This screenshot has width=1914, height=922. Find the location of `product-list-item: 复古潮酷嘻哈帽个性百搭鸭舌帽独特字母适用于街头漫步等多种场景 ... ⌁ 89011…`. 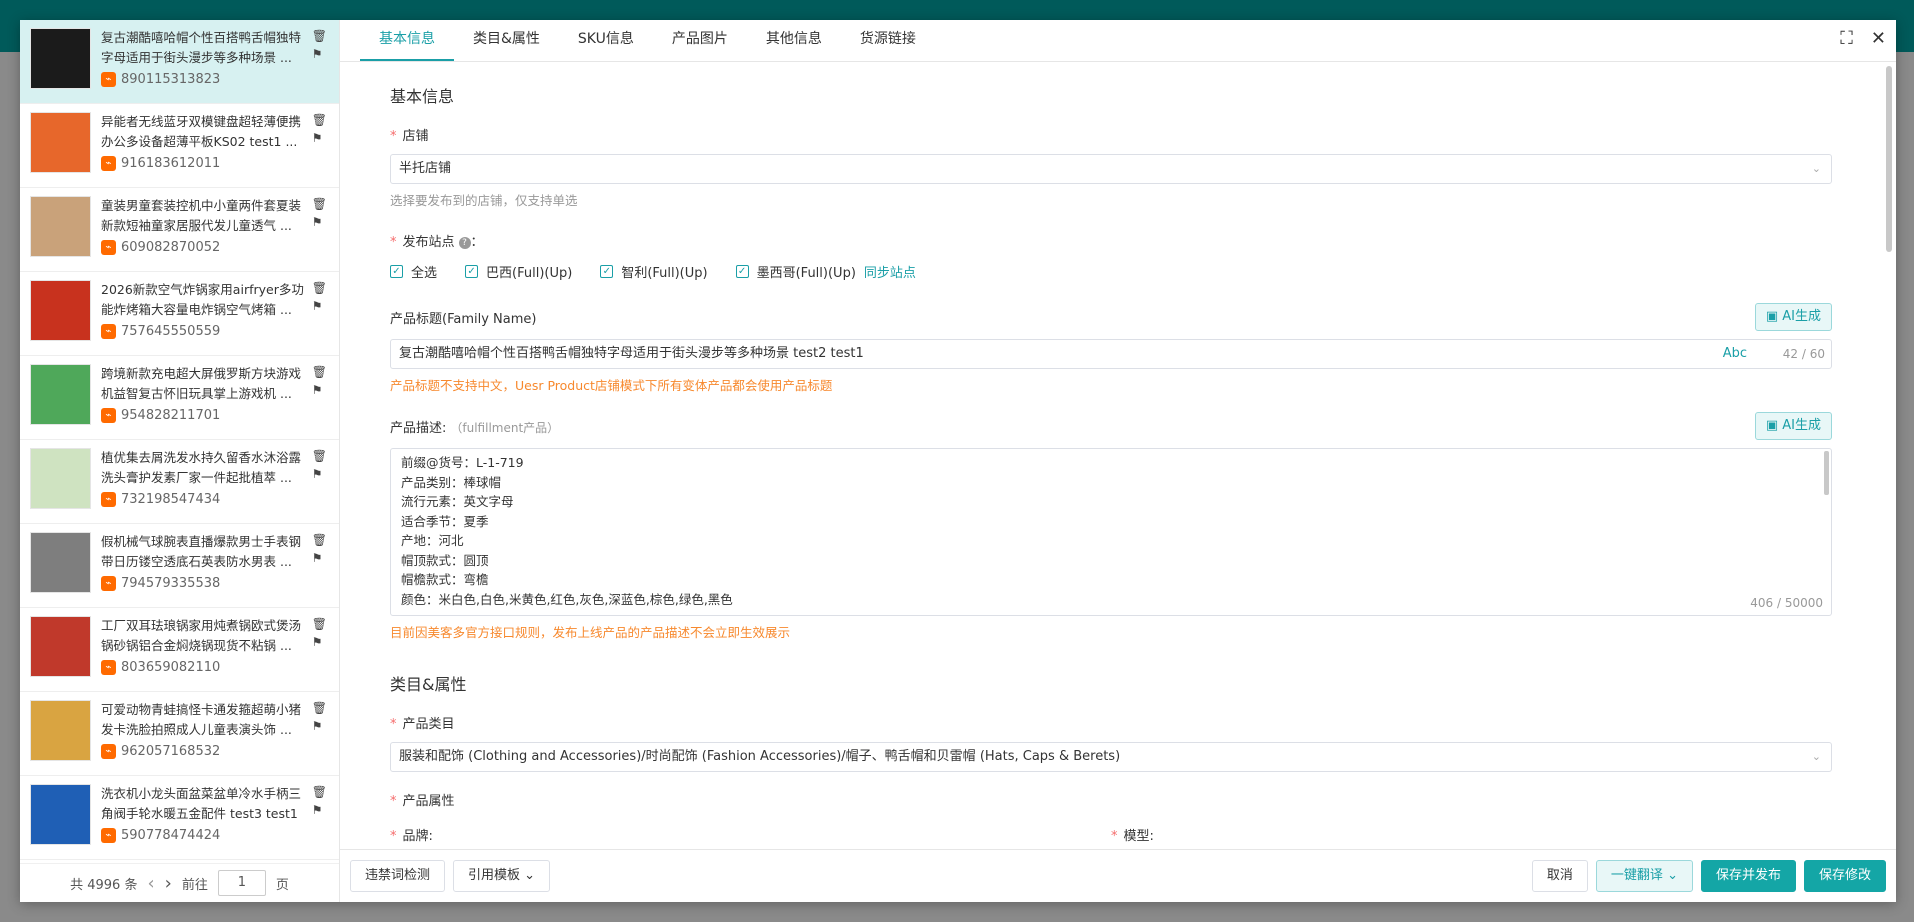

product-list-item: 复古潮酷嘻哈帽个性百搭鸭舌帽独特字母适用于街头漫步等多种场景 ... ⌁ 89011… is located at coordinates (179, 62).